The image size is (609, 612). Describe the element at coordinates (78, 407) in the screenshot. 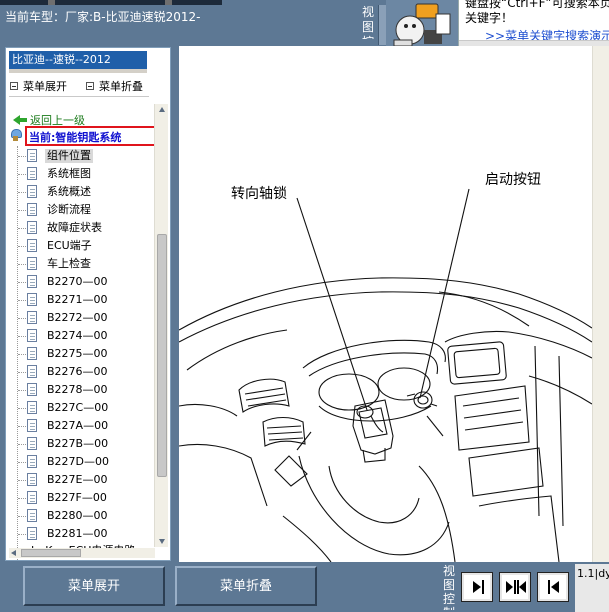

I see `tree-item-label: B227C—00` at that location.